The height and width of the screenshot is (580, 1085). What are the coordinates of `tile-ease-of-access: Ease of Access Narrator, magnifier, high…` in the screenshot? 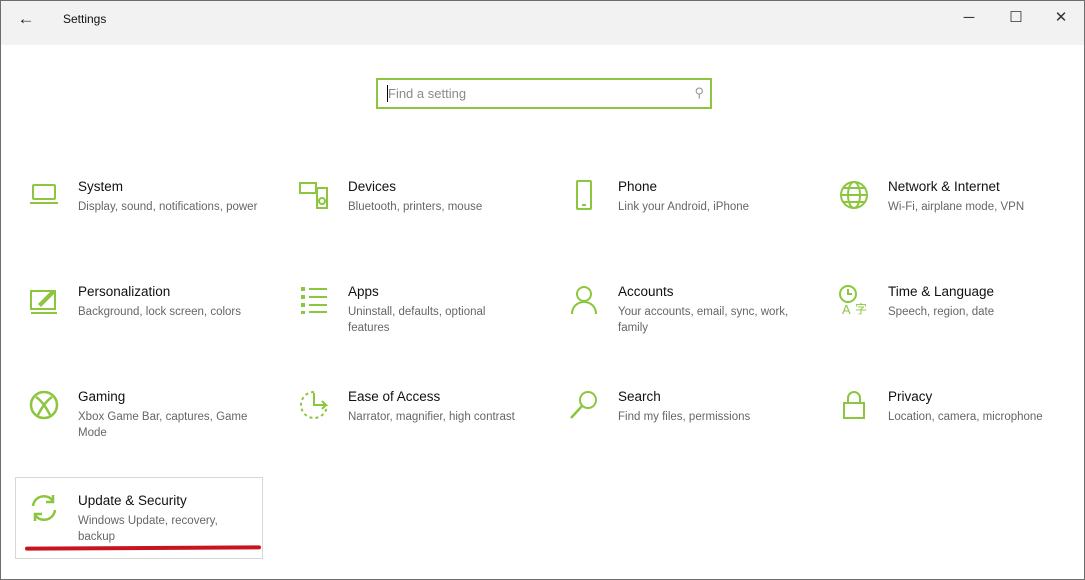 It's located at (410, 424).